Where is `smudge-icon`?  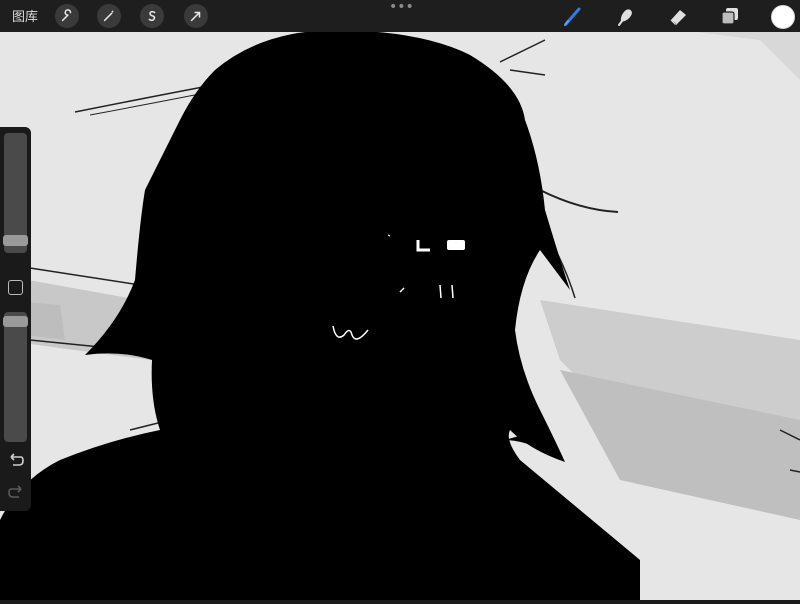 smudge-icon is located at coordinates (625, 17).